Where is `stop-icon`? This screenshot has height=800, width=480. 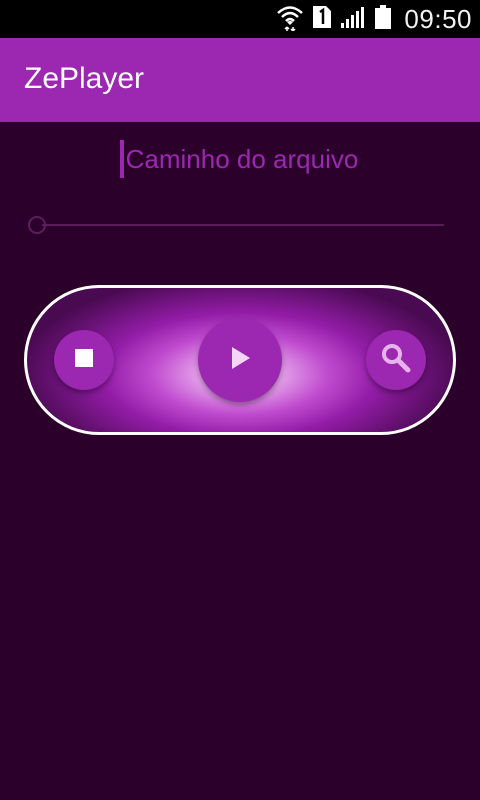 stop-icon is located at coordinates (84, 360).